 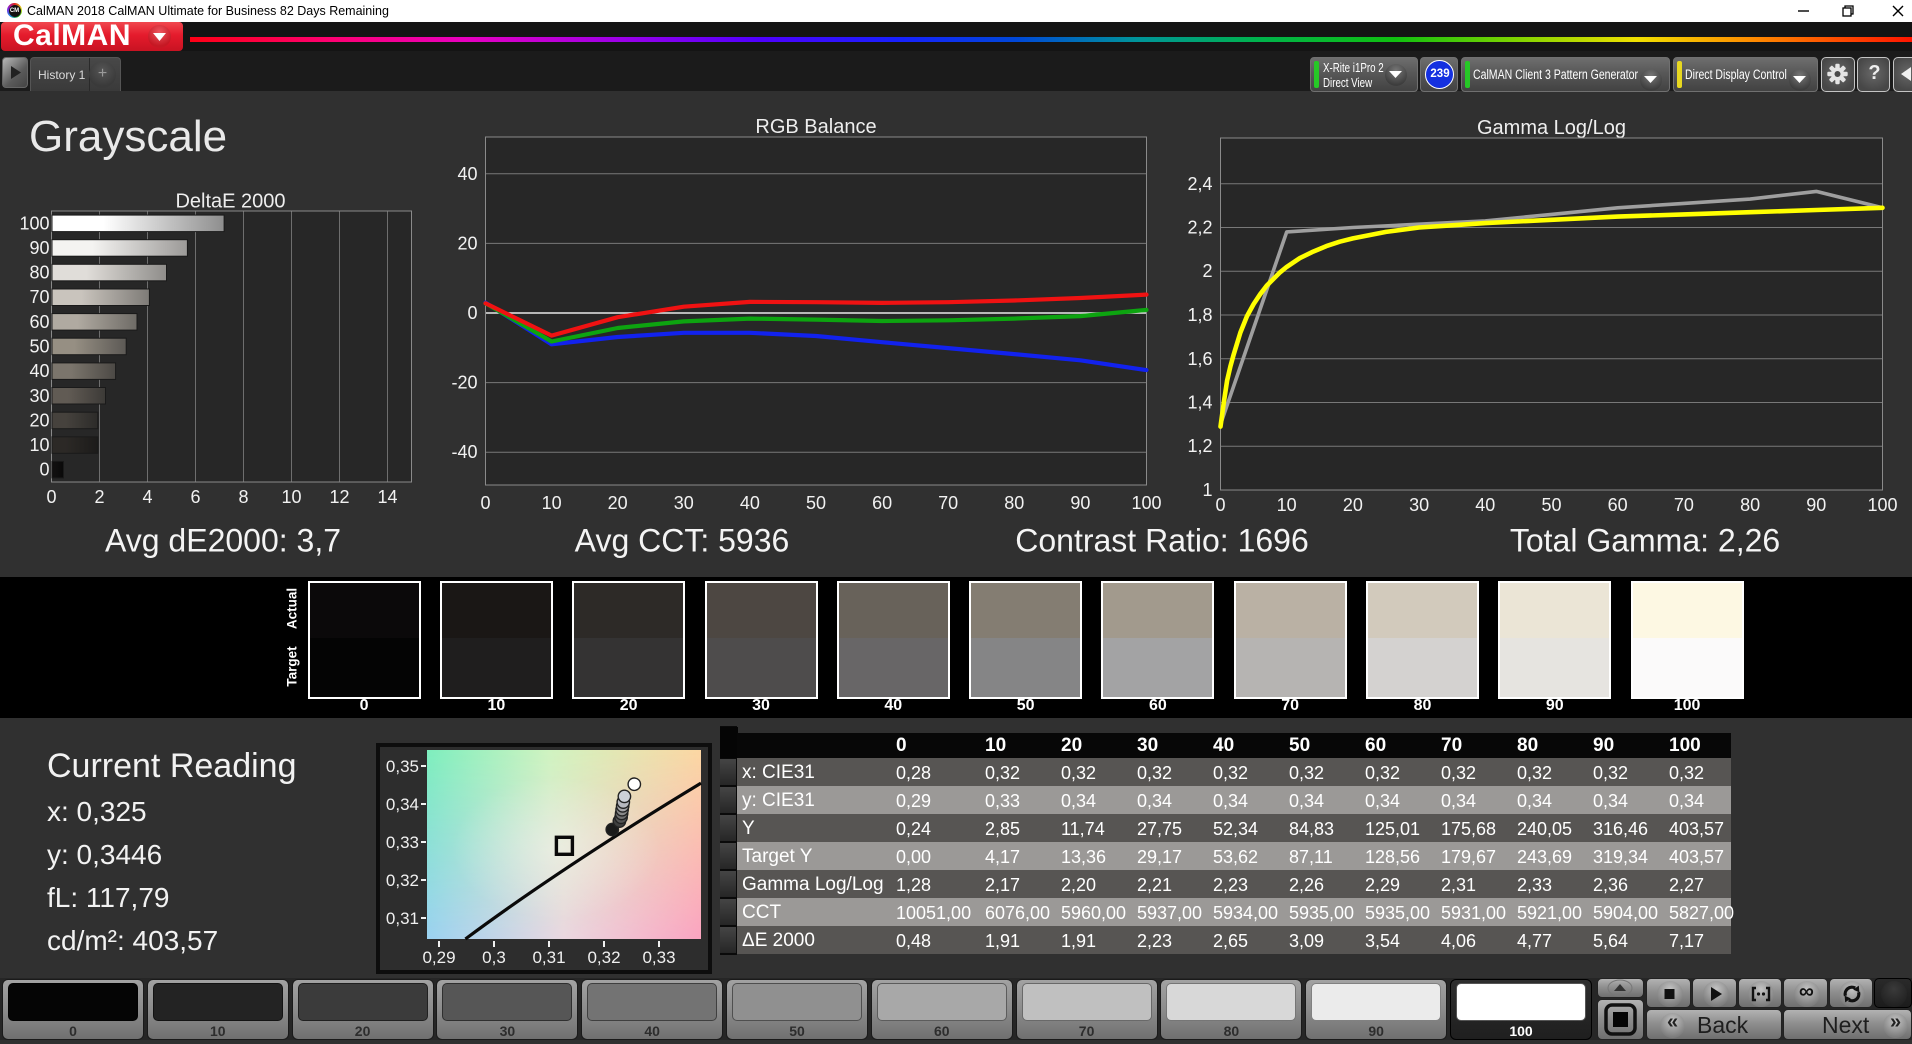 I want to click on svg-text: 2,2, so click(x=1199, y=228).